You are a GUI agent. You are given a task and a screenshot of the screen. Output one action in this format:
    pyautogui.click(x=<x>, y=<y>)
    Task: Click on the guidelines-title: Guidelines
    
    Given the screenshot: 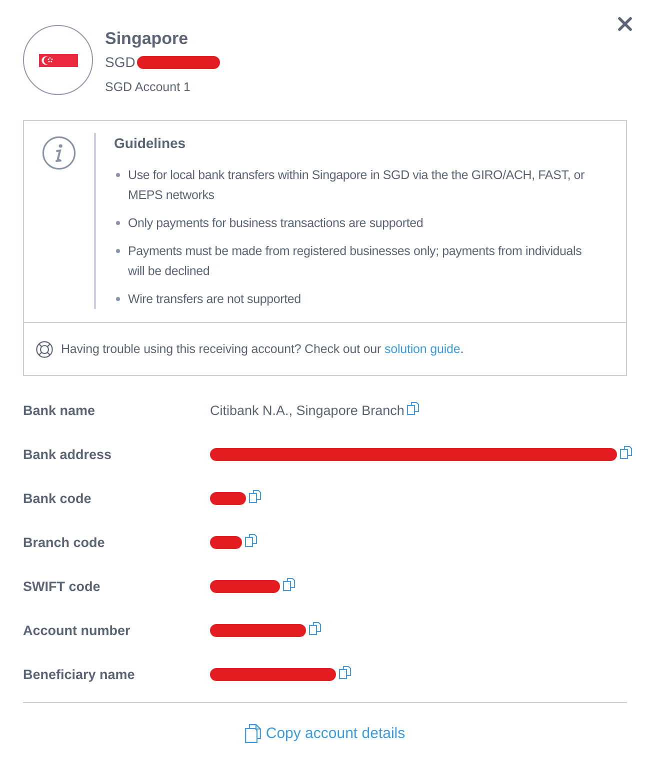 What is the action you would take?
    pyautogui.click(x=150, y=143)
    